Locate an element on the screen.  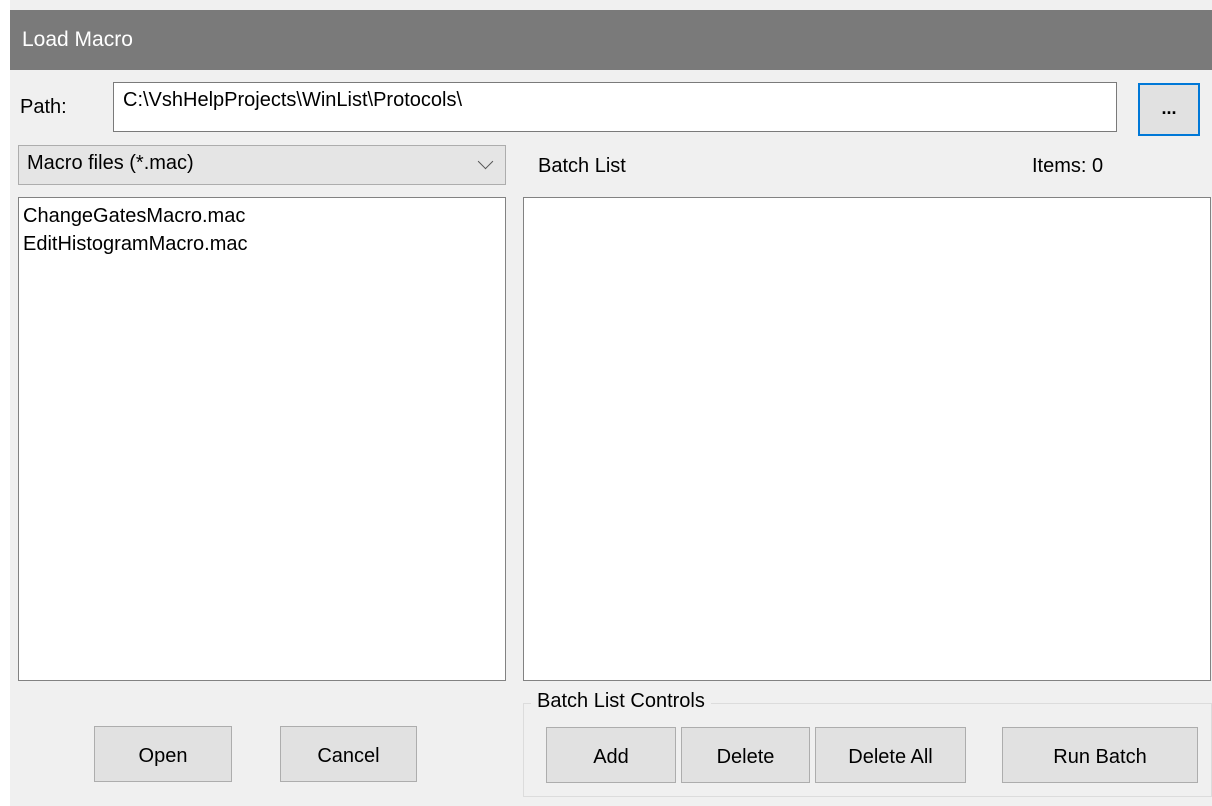
cancel-button: Cancel is located at coordinates (348, 754).